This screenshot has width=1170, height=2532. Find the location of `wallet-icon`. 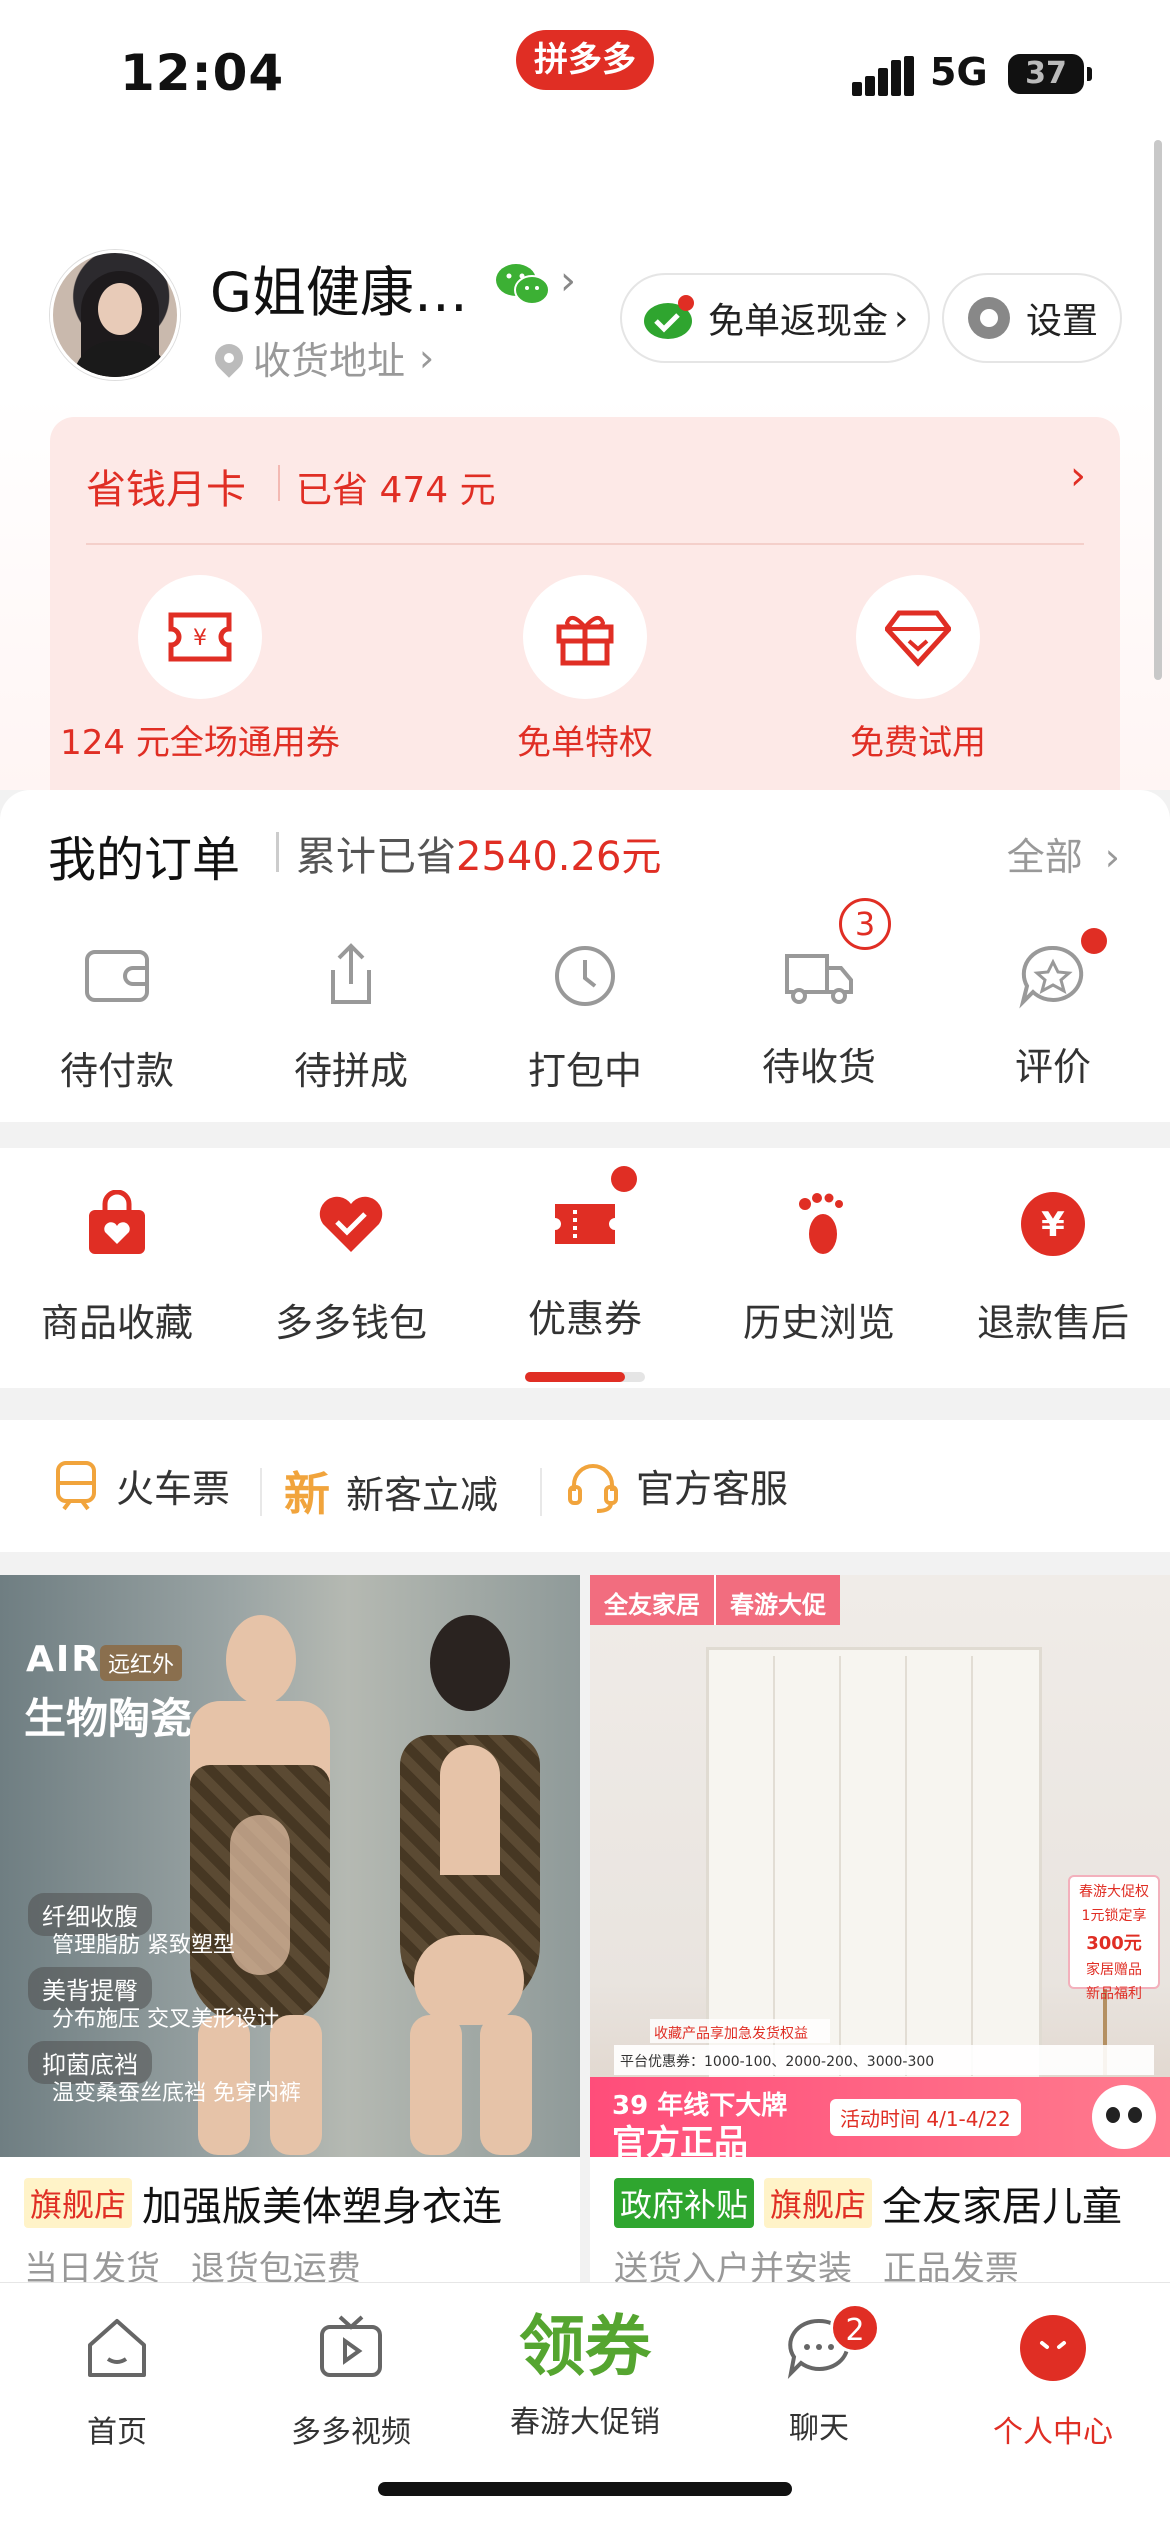

wallet-icon is located at coordinates (117, 976).